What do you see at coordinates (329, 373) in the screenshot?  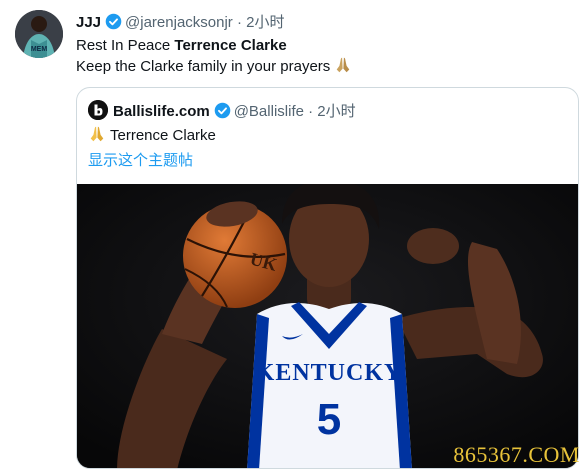 I see `jersey-text: KENTUCKY` at bounding box center [329, 373].